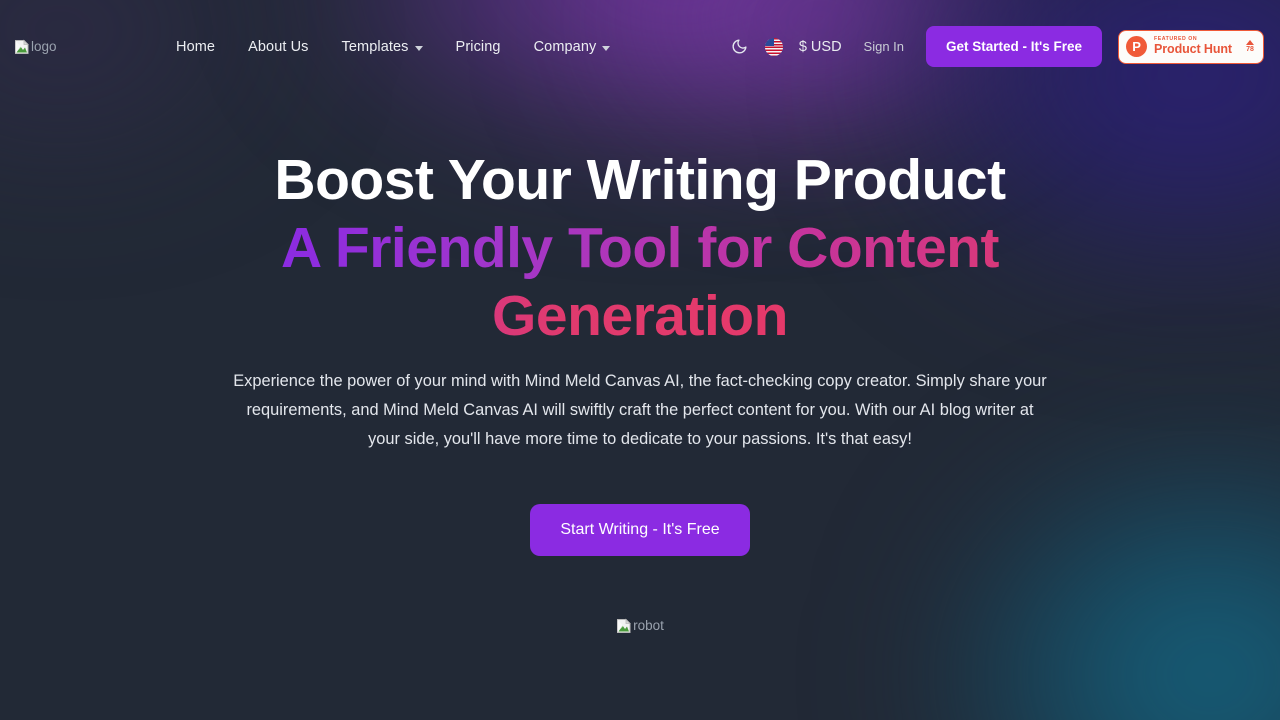 The height and width of the screenshot is (720, 1280). Describe the element at coordinates (769, 41) in the screenshot. I see `flag-canton` at that location.